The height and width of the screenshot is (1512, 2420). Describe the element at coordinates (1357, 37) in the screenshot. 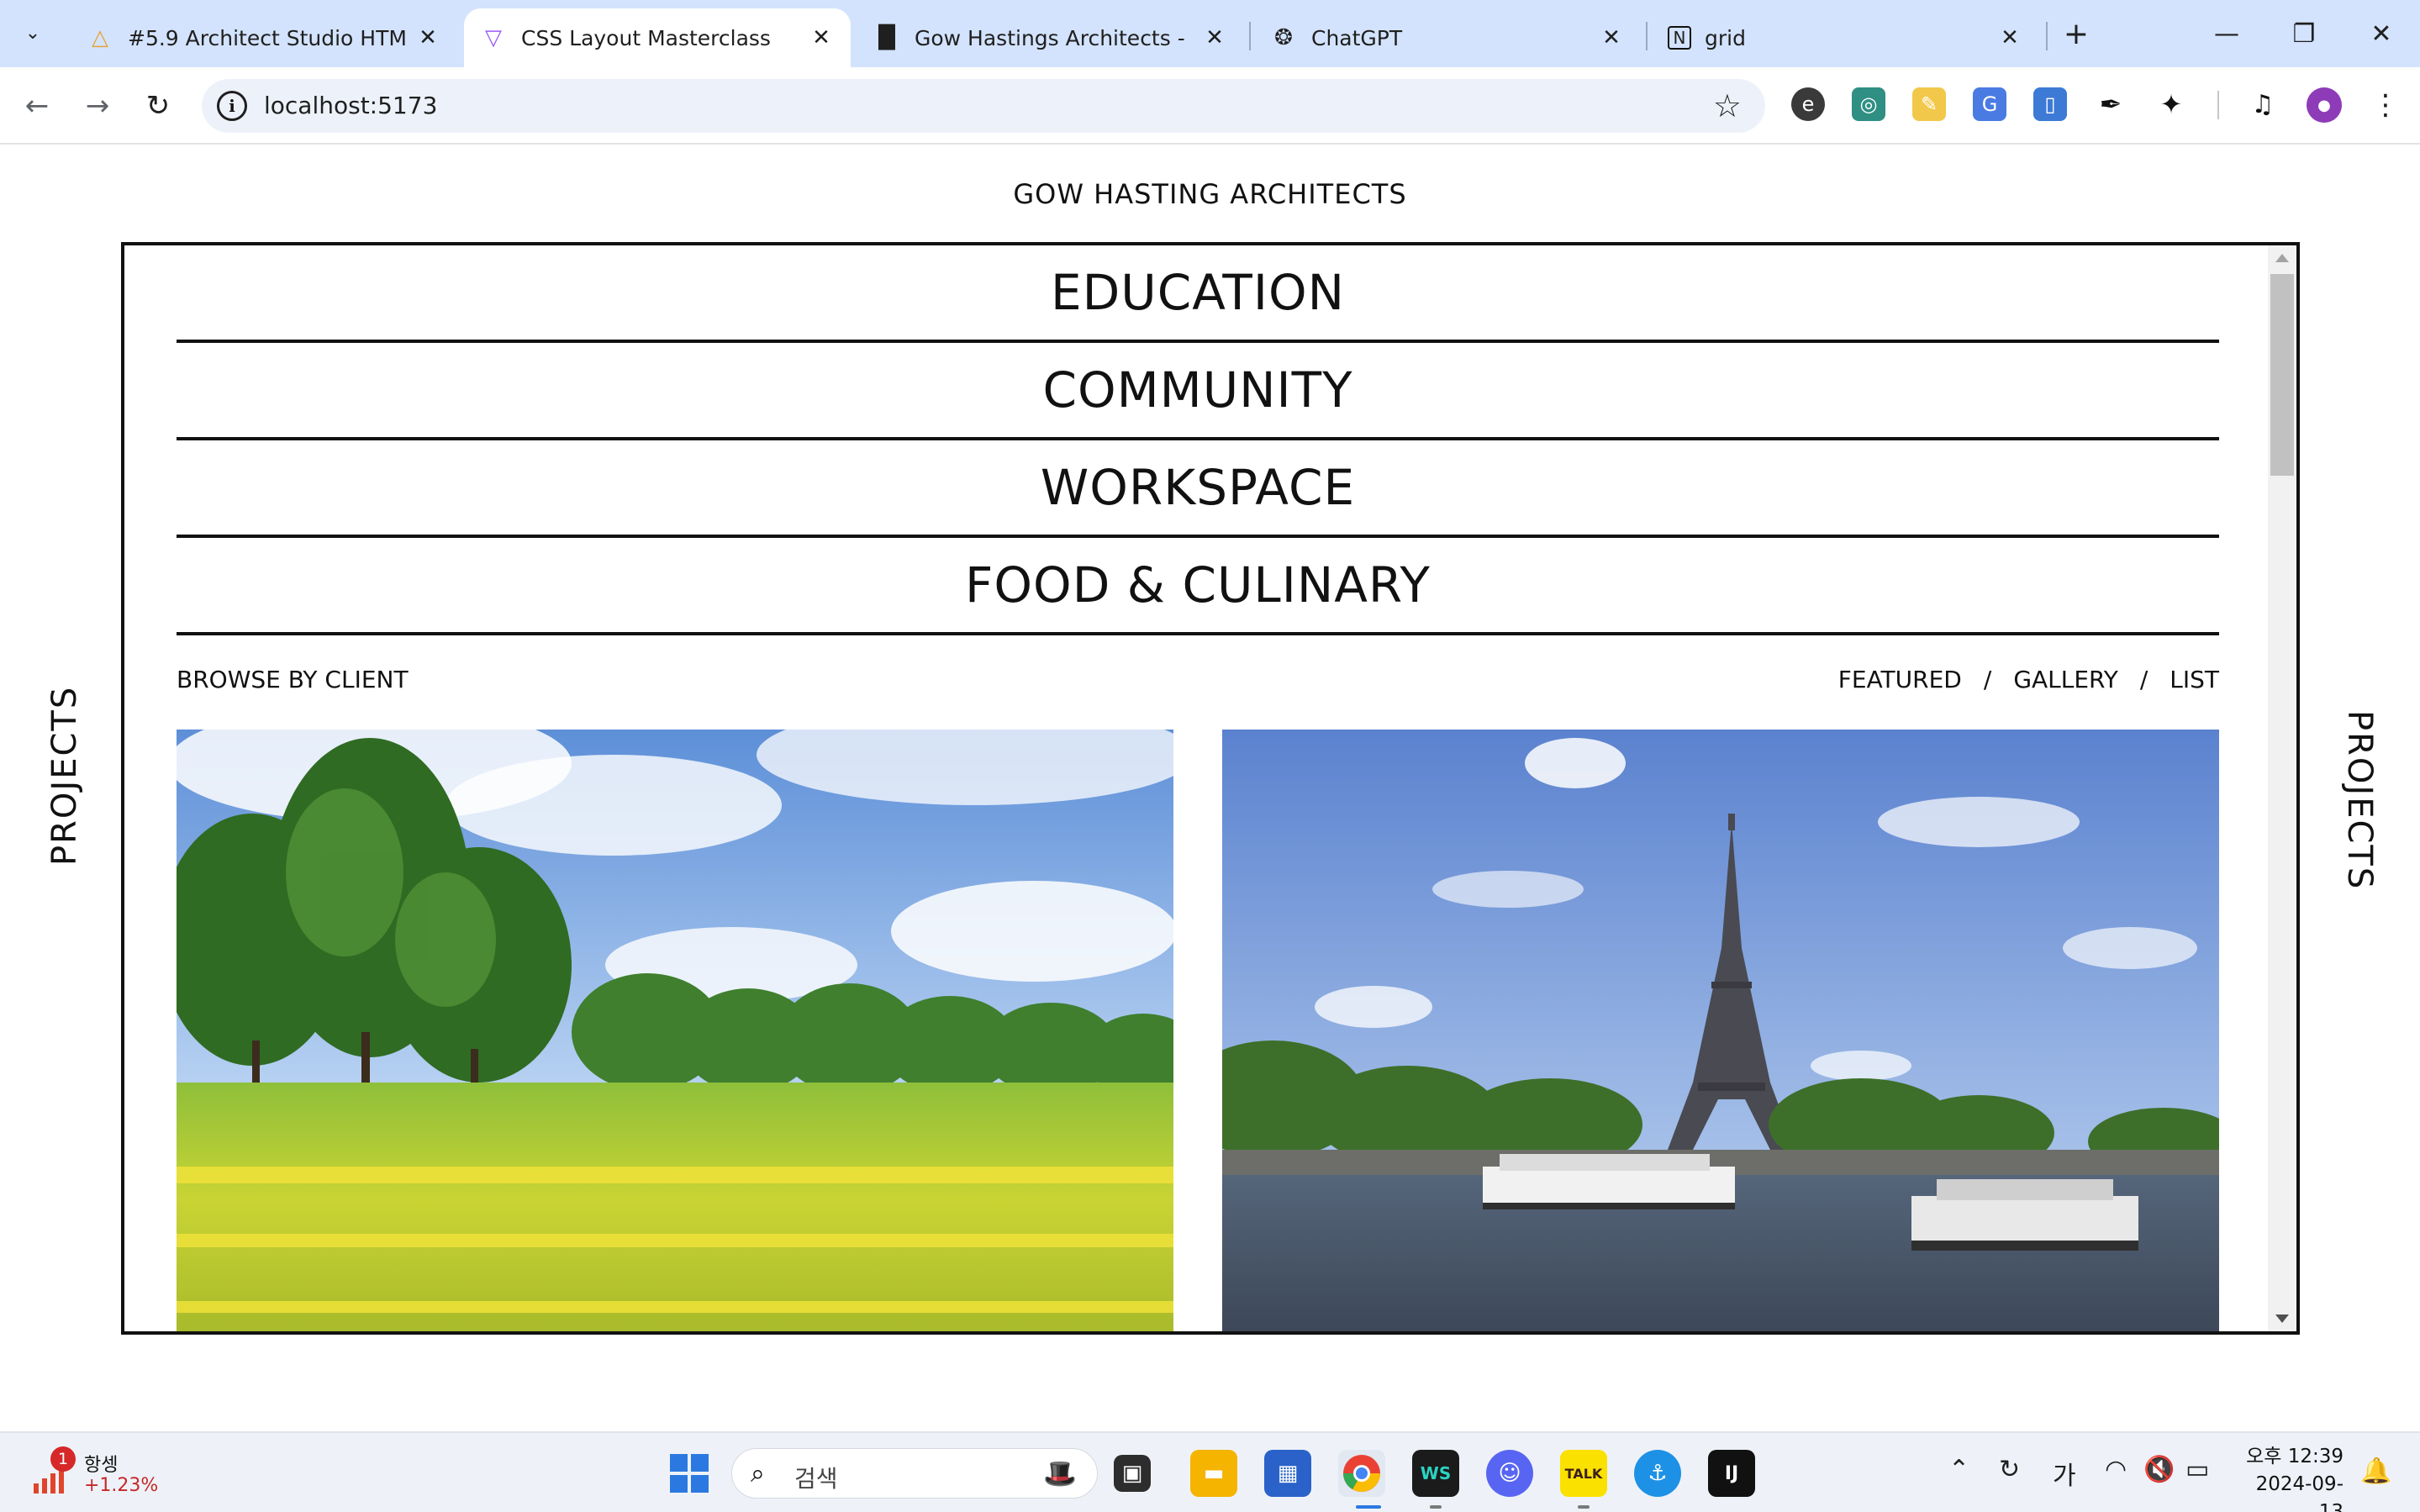

I see `tab-title: ChatGPT` at that location.